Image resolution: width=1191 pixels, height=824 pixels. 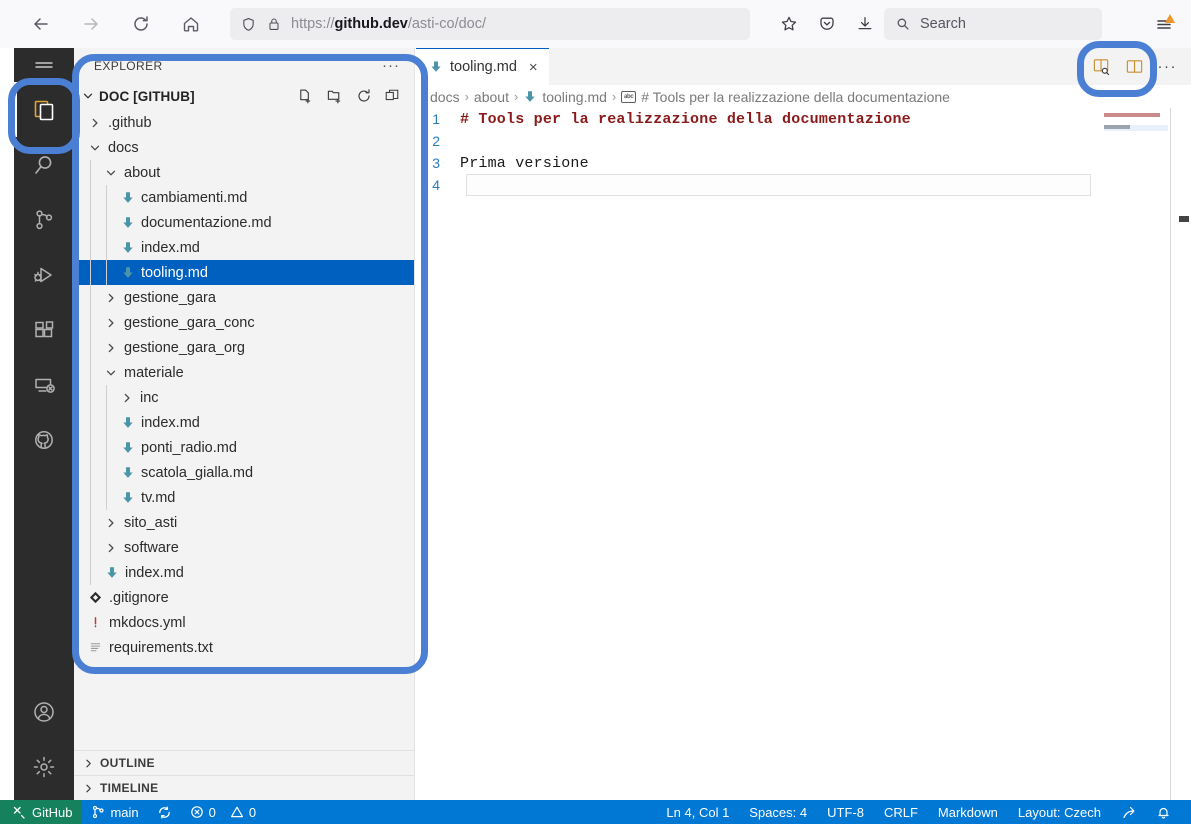 I want to click on sidebar-item-remote-explorer, so click(x=44, y=384).